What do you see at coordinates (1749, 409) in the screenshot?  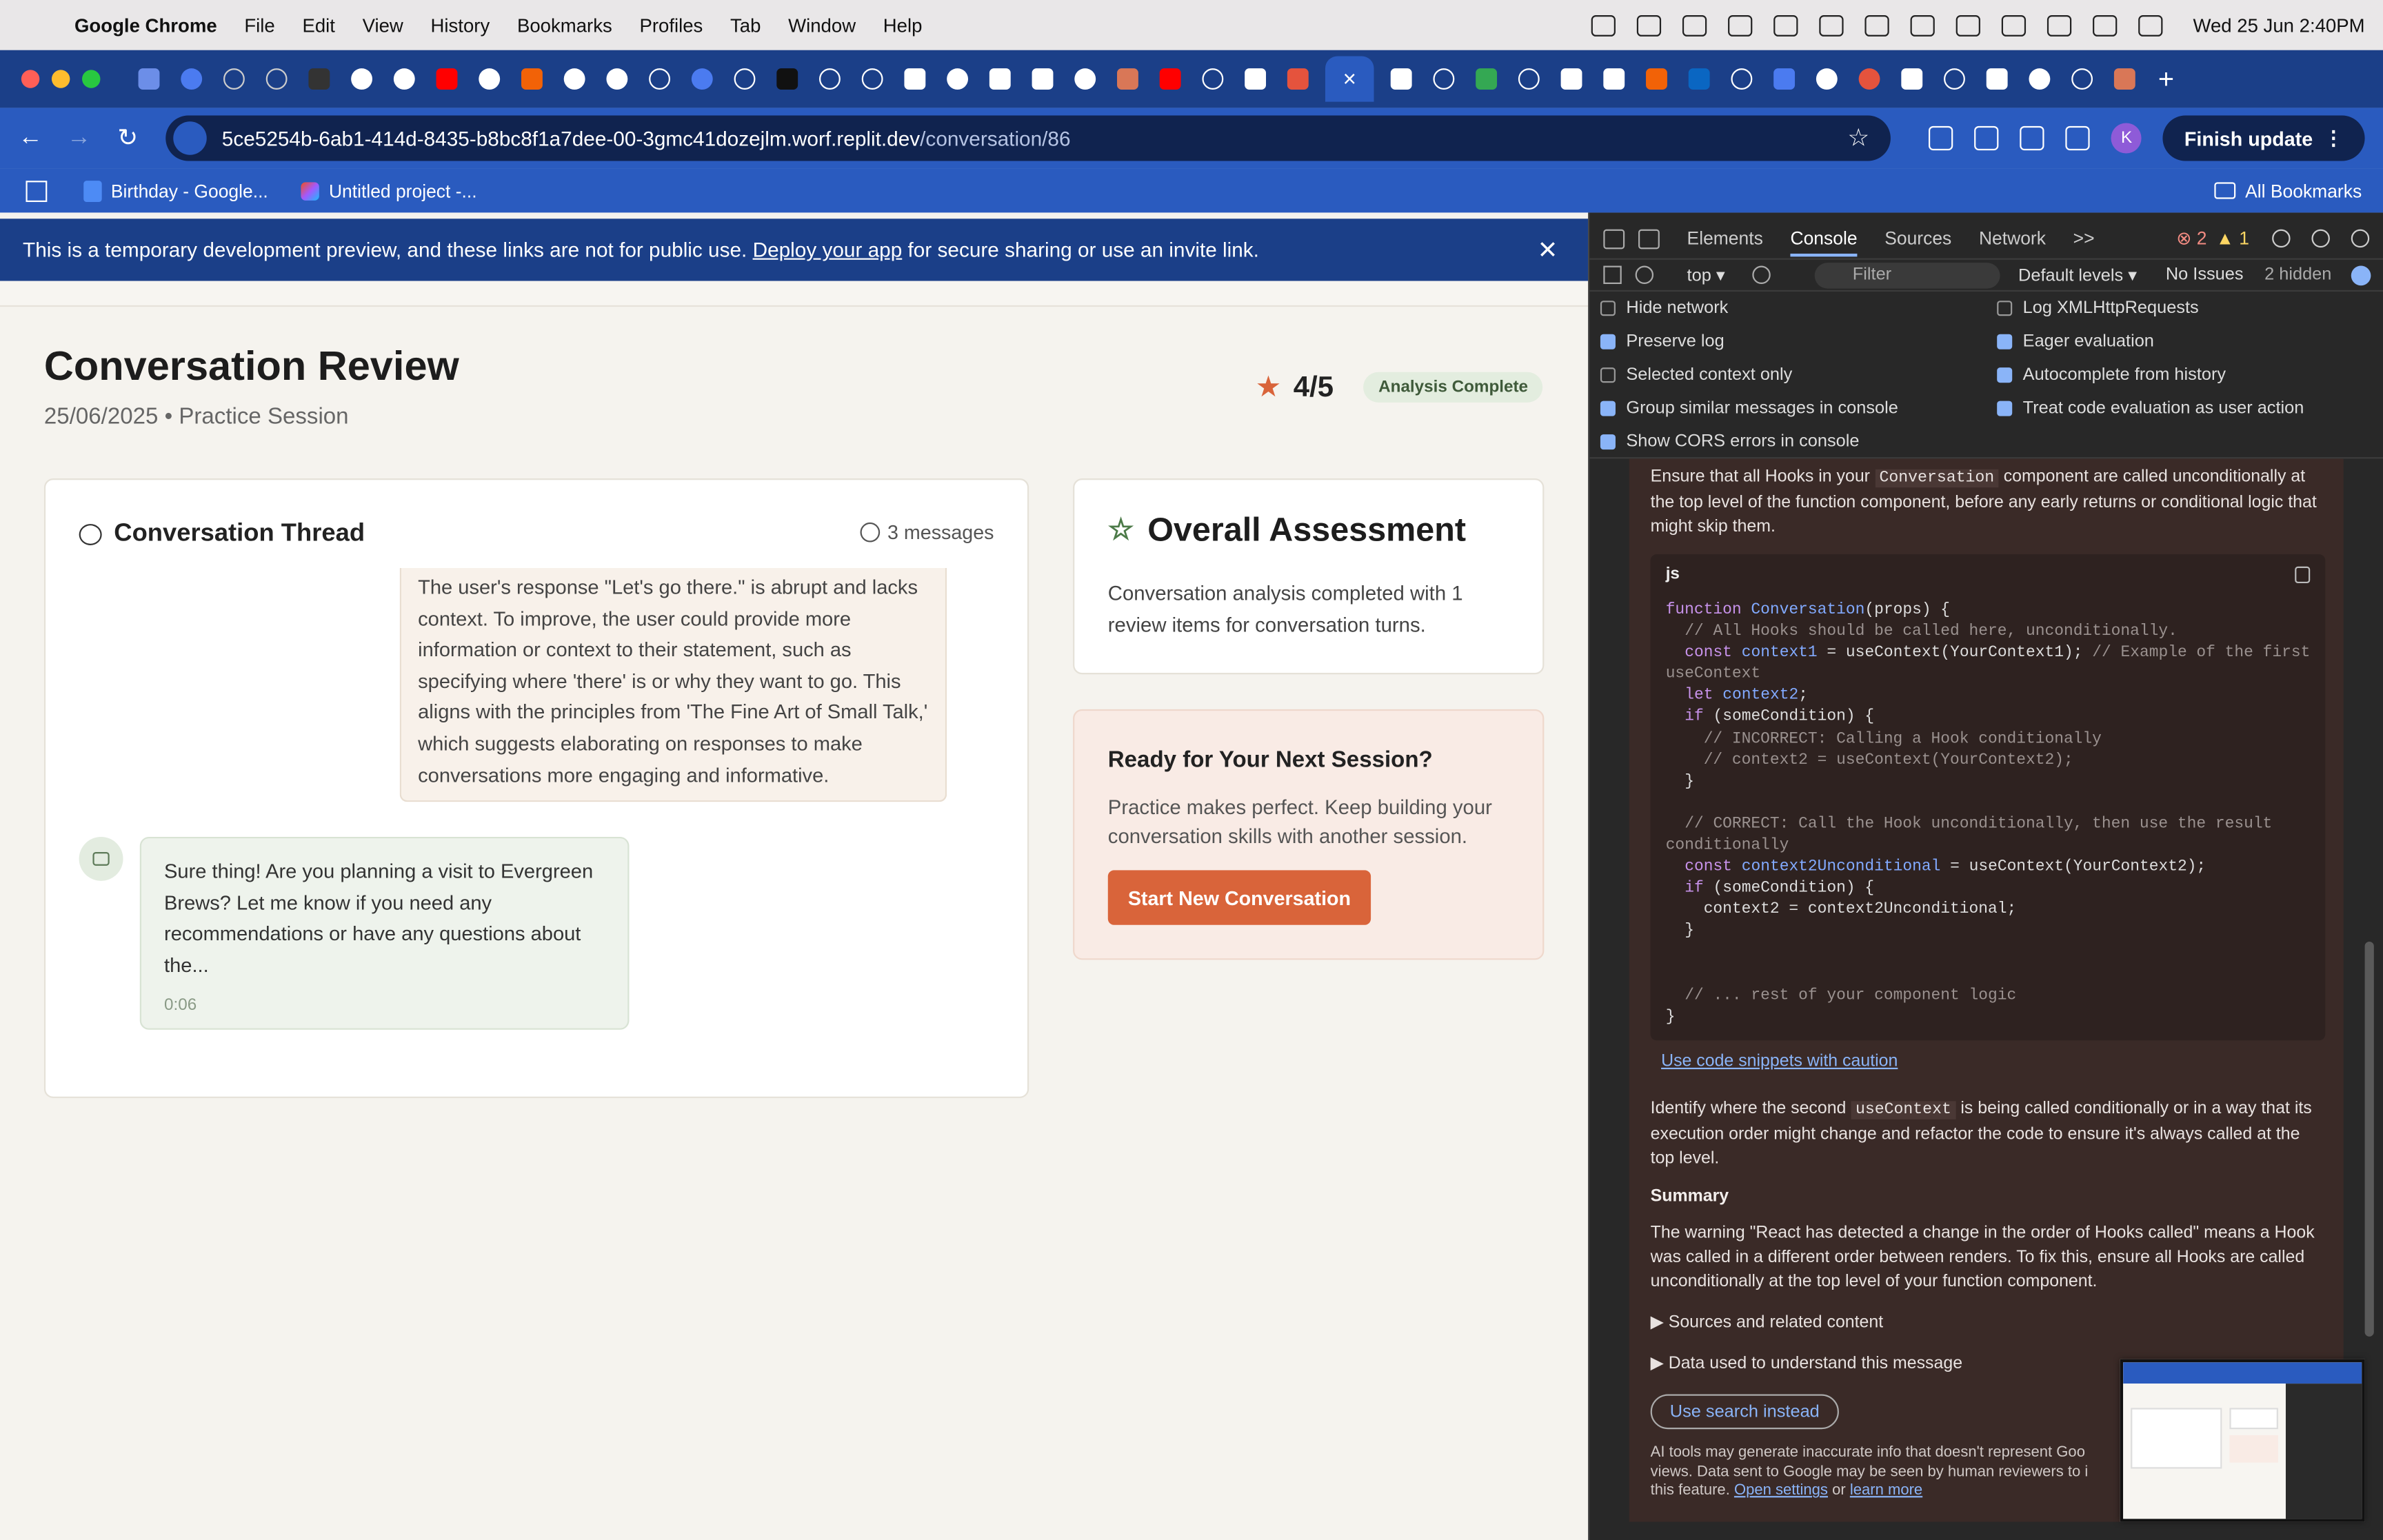 I see `opt-group-similar: Group similar messages in console` at bounding box center [1749, 409].